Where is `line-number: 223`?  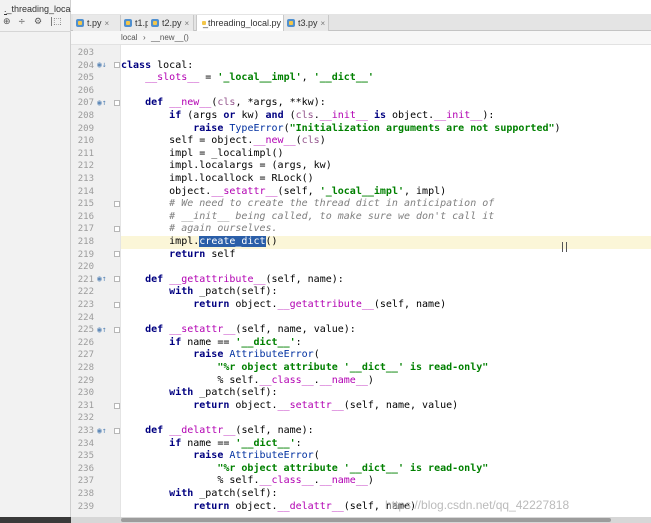
line-number: 223 is located at coordinates (85, 305).